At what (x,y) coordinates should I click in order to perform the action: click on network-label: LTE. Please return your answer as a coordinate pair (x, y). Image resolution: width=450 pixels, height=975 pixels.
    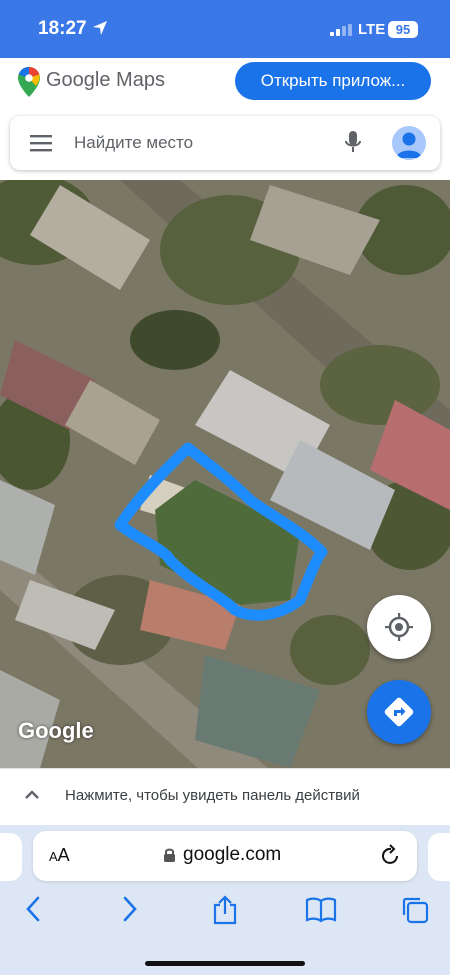
    Looking at the image, I should click on (372, 29).